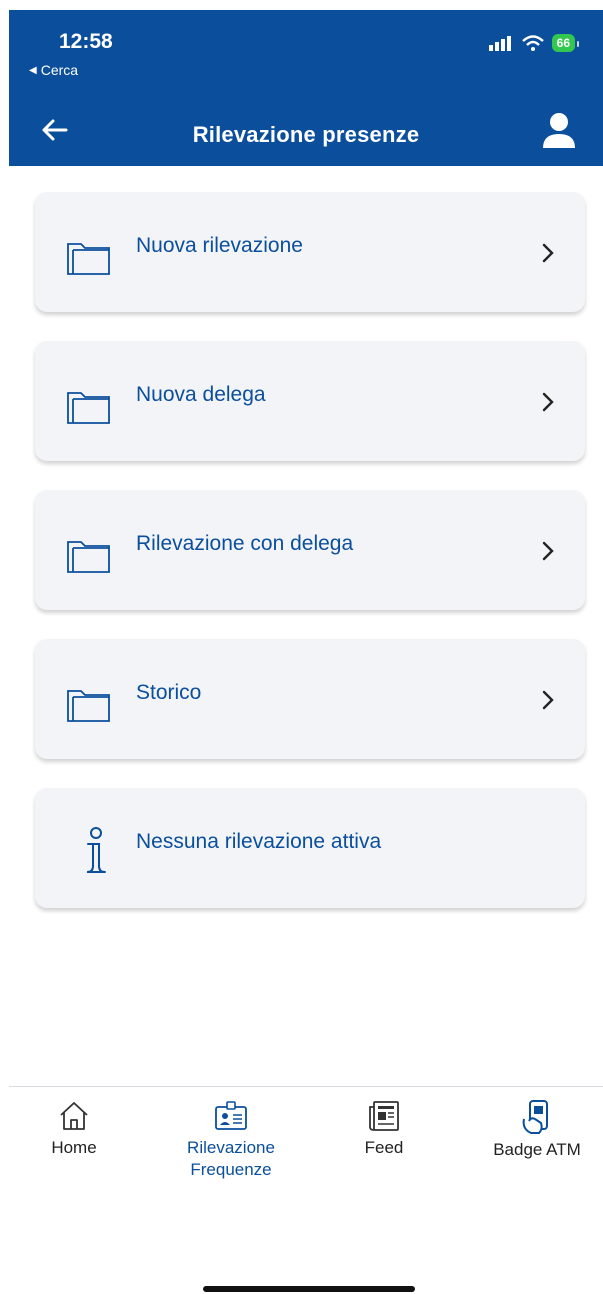  What do you see at coordinates (306, 134) in the screenshot?
I see `page-title: Rilevazione presenze` at bounding box center [306, 134].